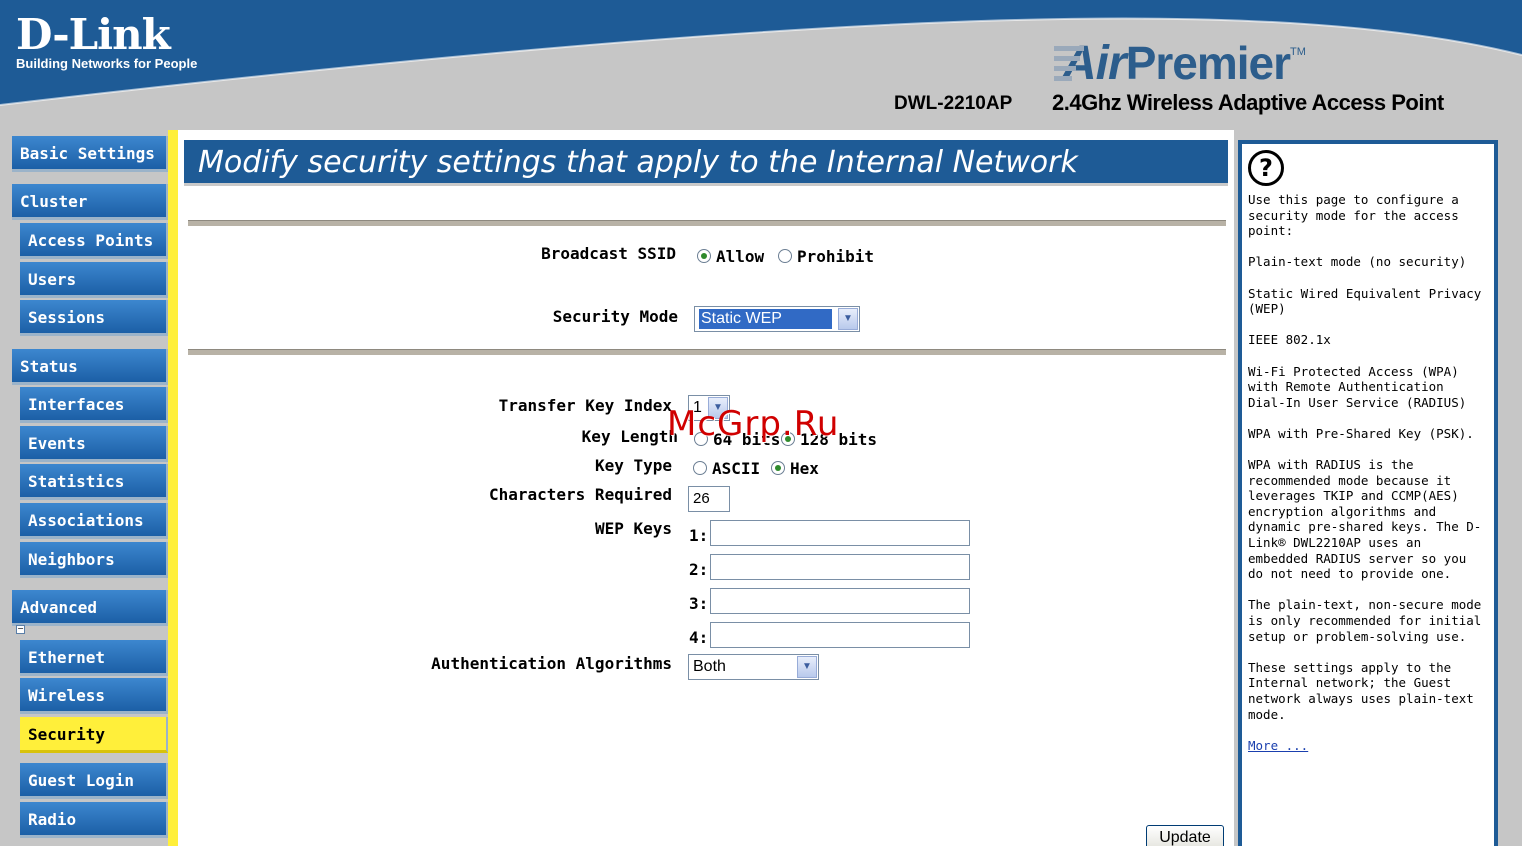 The height and width of the screenshot is (846, 1522). I want to click on key-type-hex-option: Hex, so click(795, 468).